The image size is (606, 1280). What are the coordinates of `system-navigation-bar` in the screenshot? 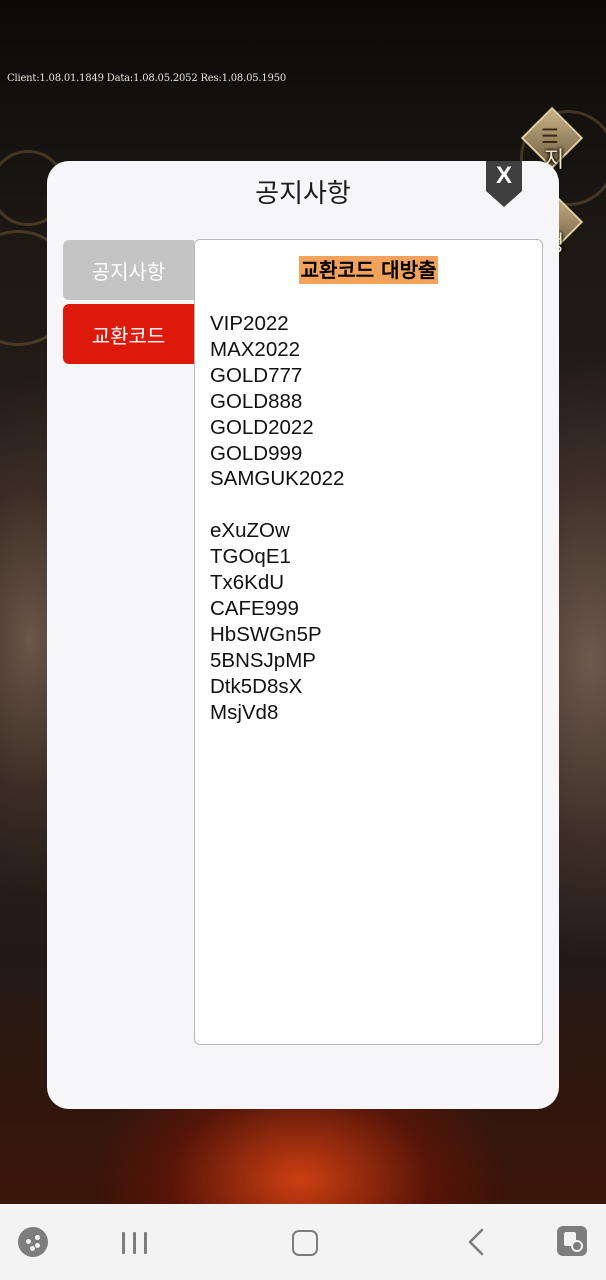 It's located at (303, 1242).